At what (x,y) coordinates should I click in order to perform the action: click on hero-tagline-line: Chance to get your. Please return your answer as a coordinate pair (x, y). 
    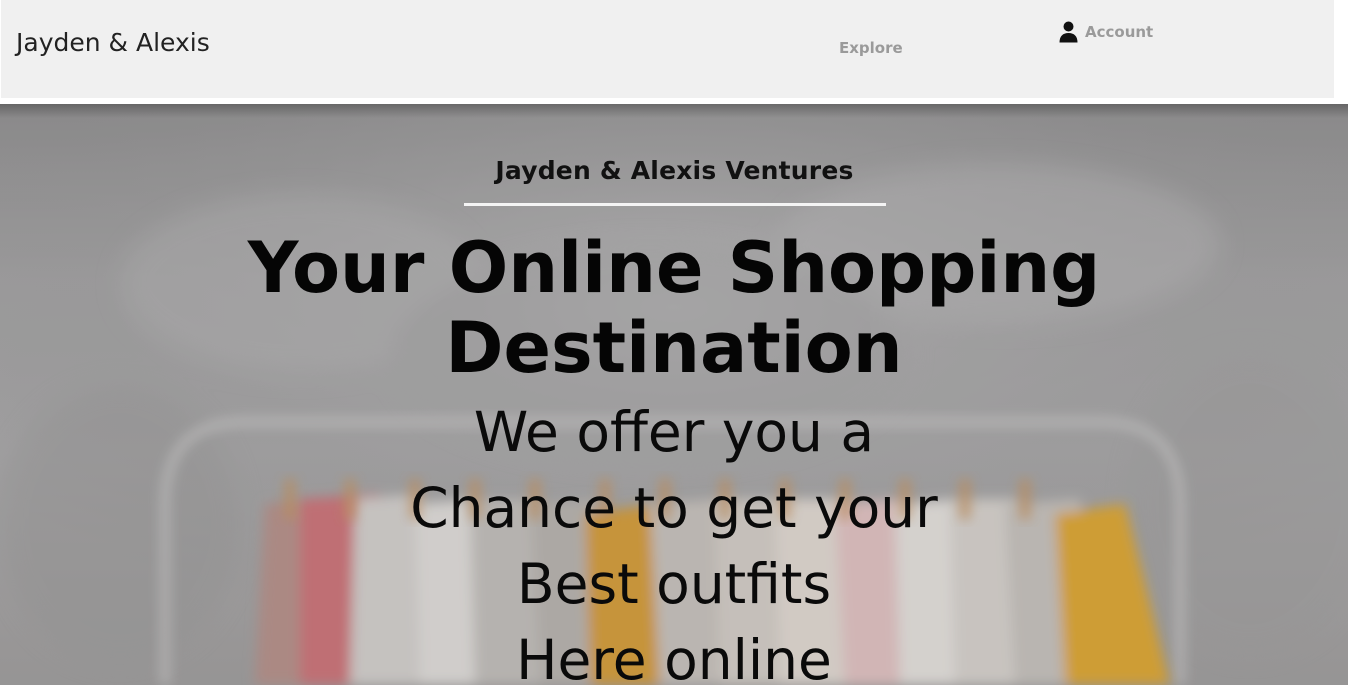
    Looking at the image, I should click on (674, 508).